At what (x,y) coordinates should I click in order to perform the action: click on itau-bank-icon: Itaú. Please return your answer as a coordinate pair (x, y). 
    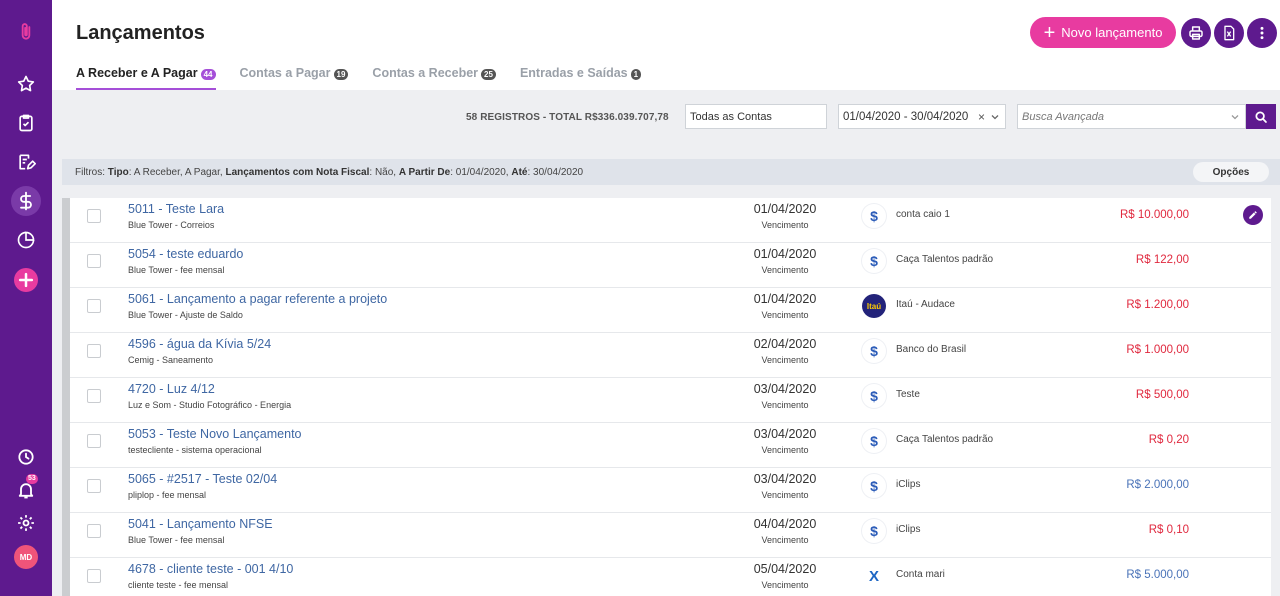
    Looking at the image, I should click on (874, 306).